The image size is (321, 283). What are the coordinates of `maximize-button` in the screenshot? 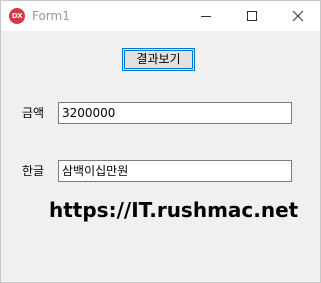 It's located at (252, 16).